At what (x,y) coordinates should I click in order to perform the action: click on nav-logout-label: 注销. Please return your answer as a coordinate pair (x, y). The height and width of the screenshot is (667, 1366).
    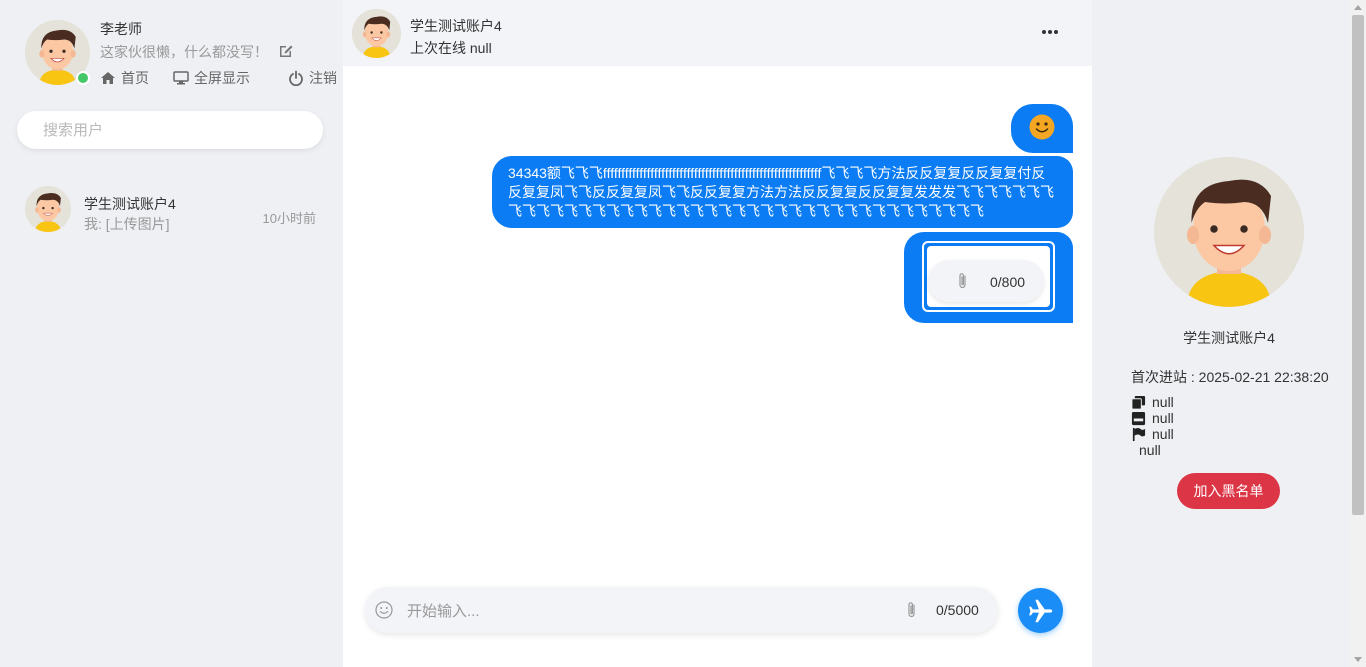
    Looking at the image, I should click on (323, 78).